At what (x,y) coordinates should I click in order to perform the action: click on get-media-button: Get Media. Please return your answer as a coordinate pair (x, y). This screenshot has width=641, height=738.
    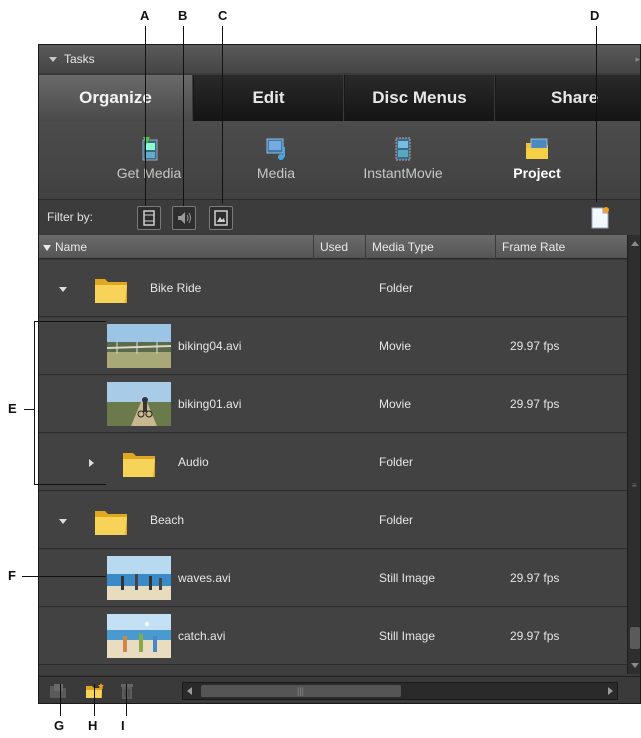
    Looking at the image, I should click on (149, 158).